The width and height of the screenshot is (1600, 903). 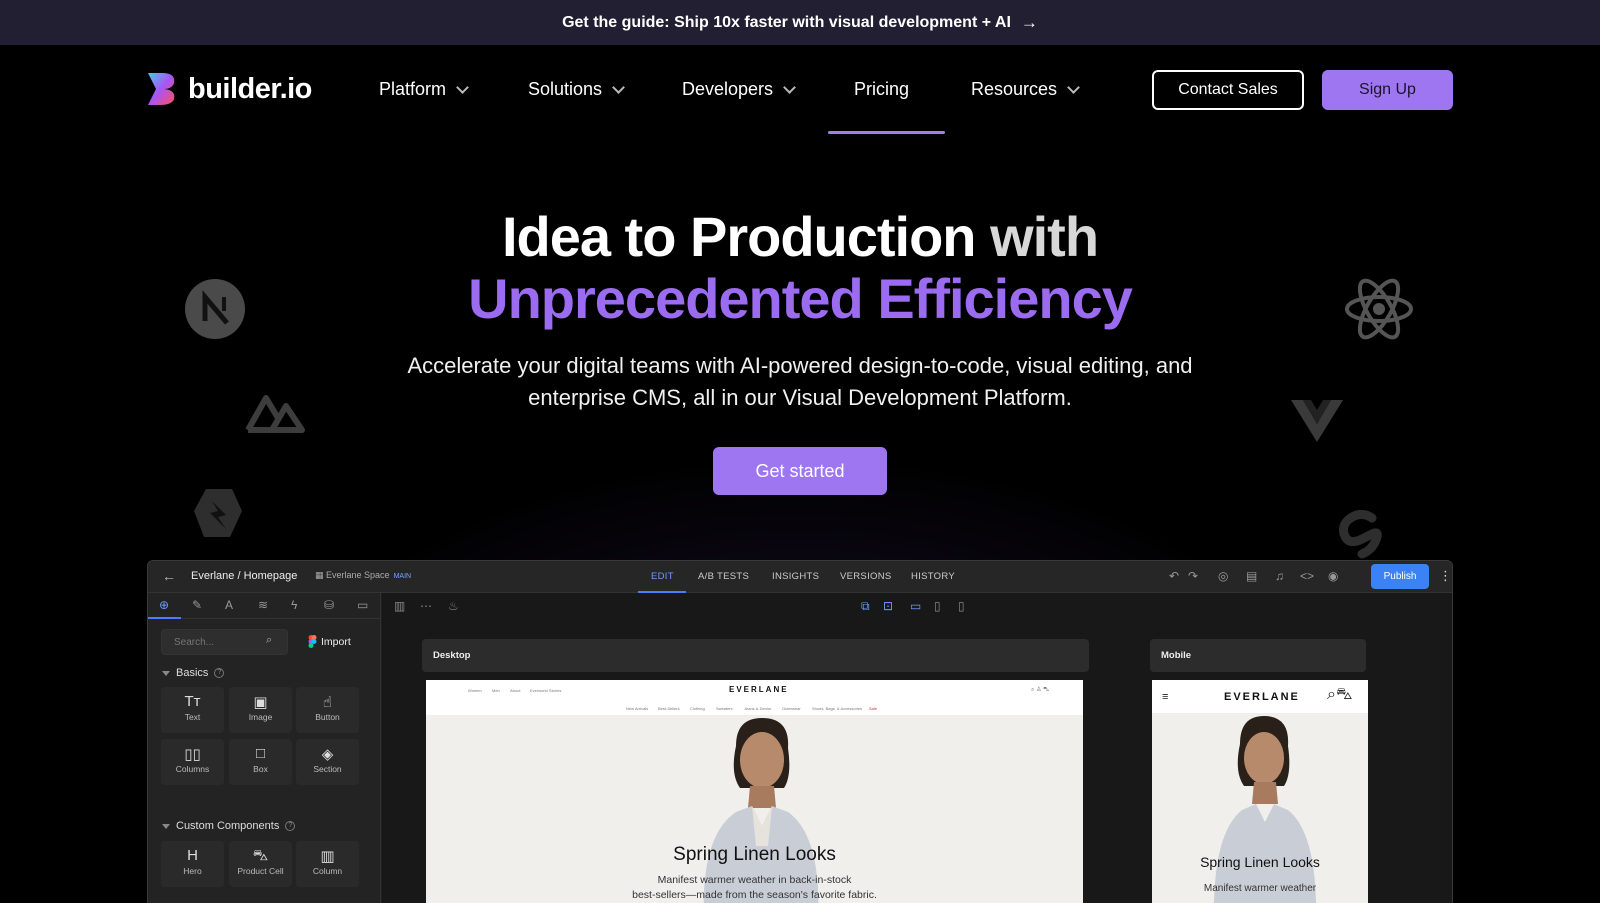 I want to click on category-link: Clothing, so click(x=697, y=708).